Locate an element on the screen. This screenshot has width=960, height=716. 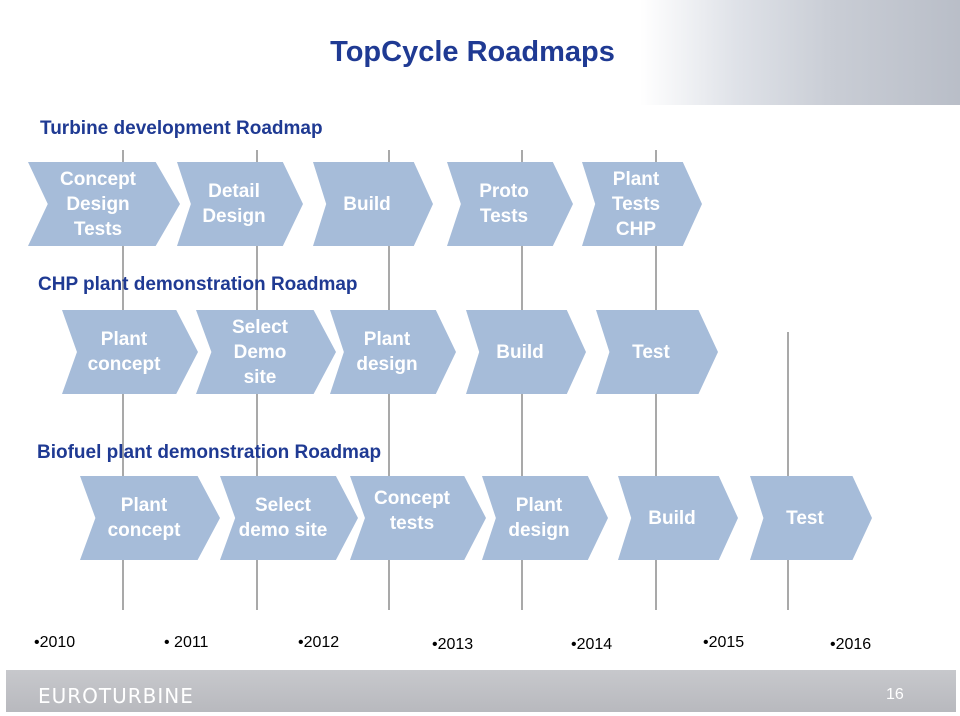
biofuel-step: Plant concept is located at coordinates (150, 518).